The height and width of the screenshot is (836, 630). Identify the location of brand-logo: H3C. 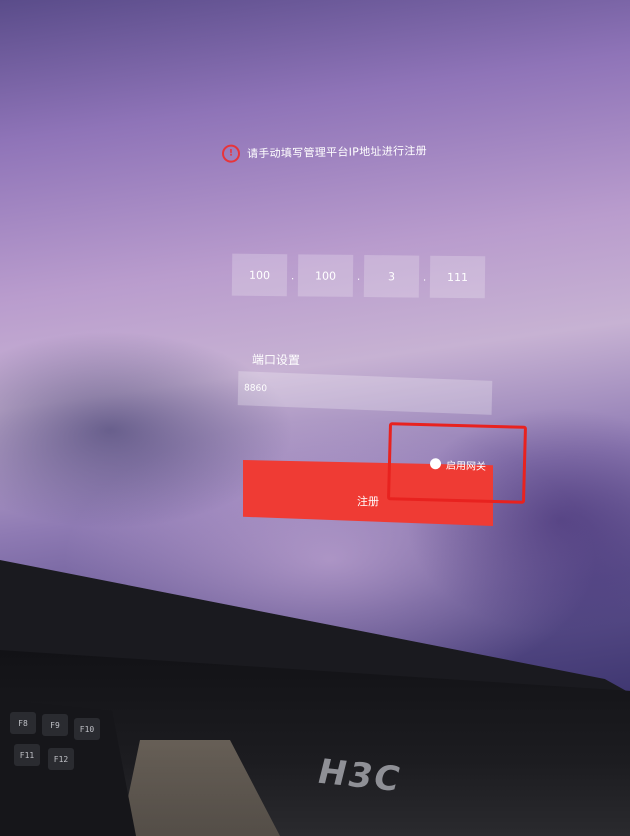
(359, 776).